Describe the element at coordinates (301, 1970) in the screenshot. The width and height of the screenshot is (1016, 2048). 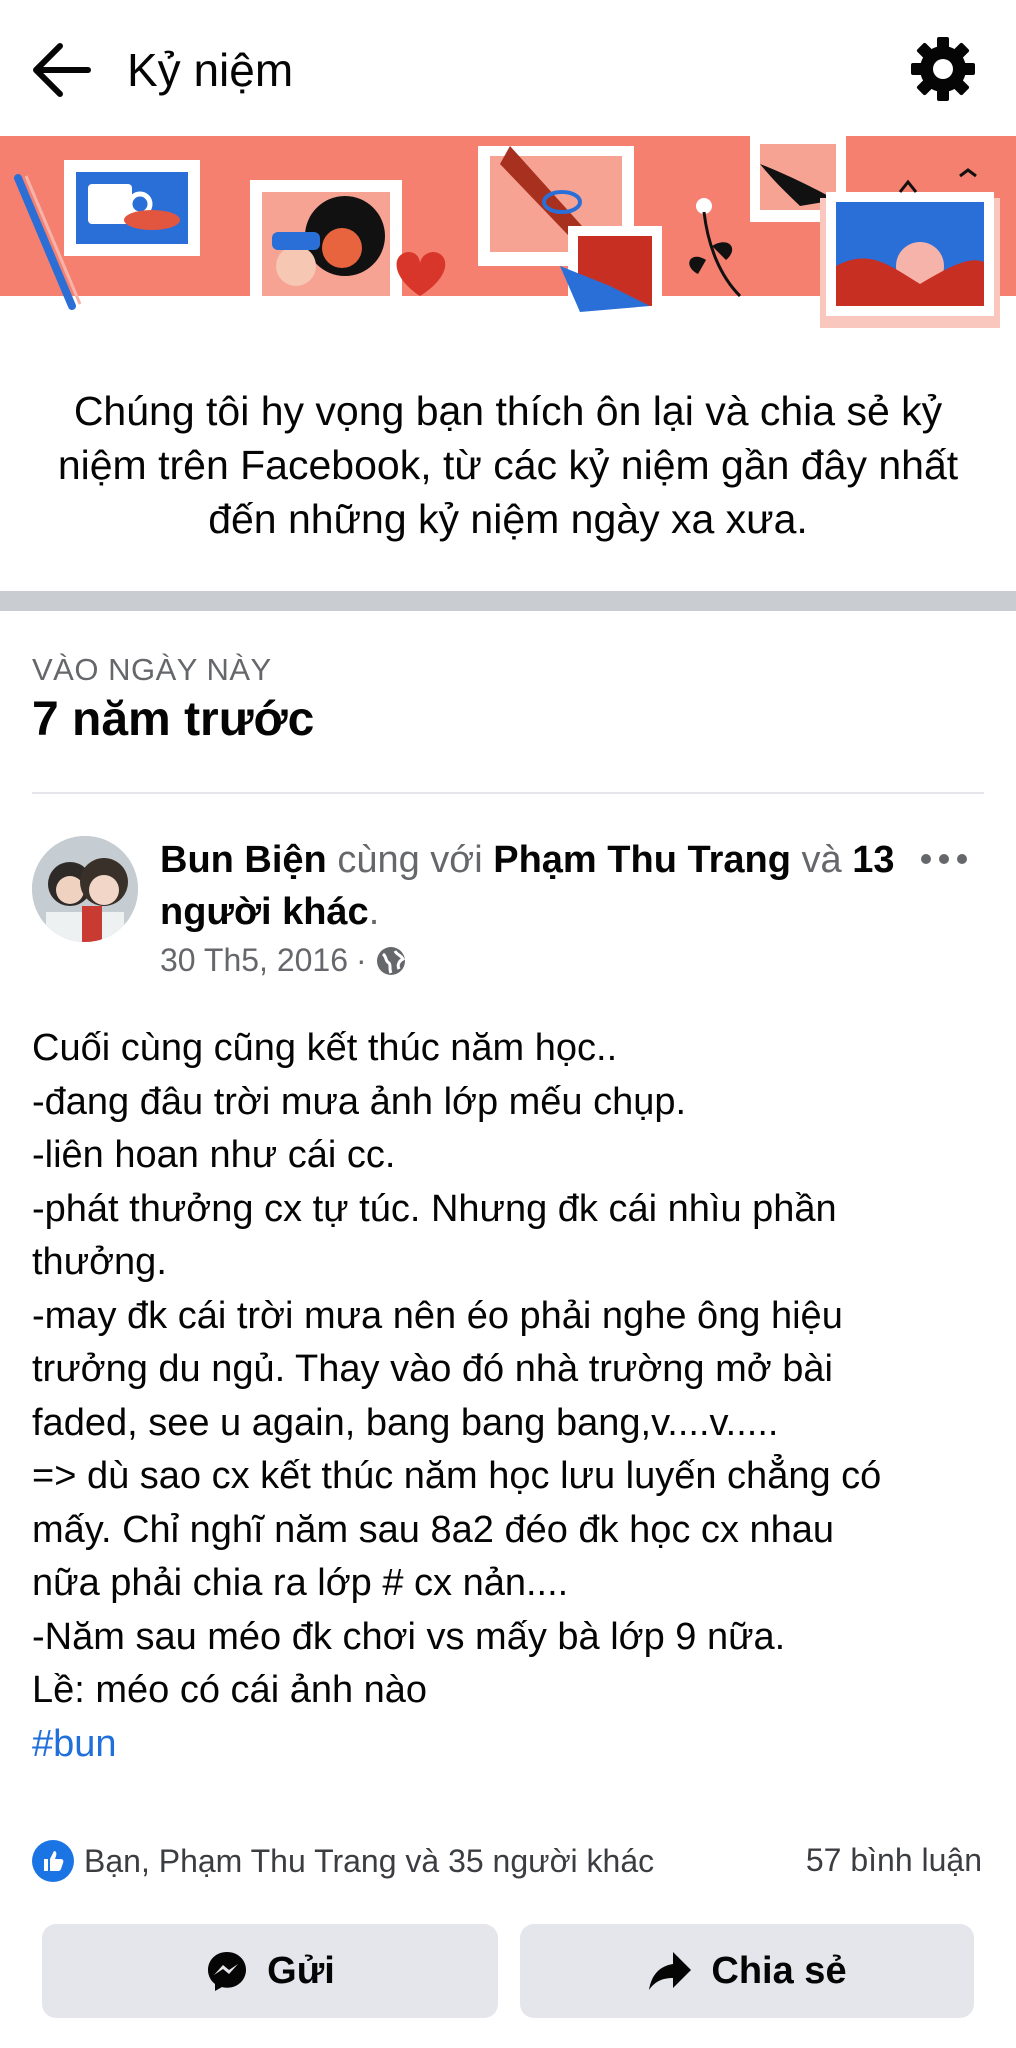
I see `send-label: Gửi` at that location.